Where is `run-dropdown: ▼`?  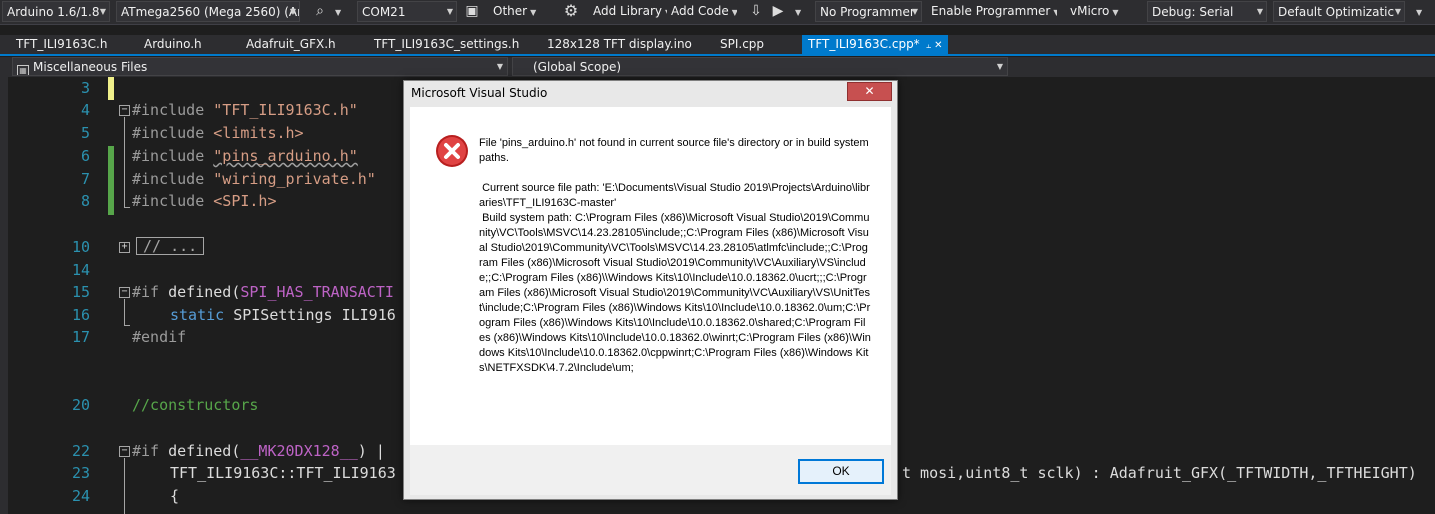 run-dropdown: ▼ is located at coordinates (798, 11).